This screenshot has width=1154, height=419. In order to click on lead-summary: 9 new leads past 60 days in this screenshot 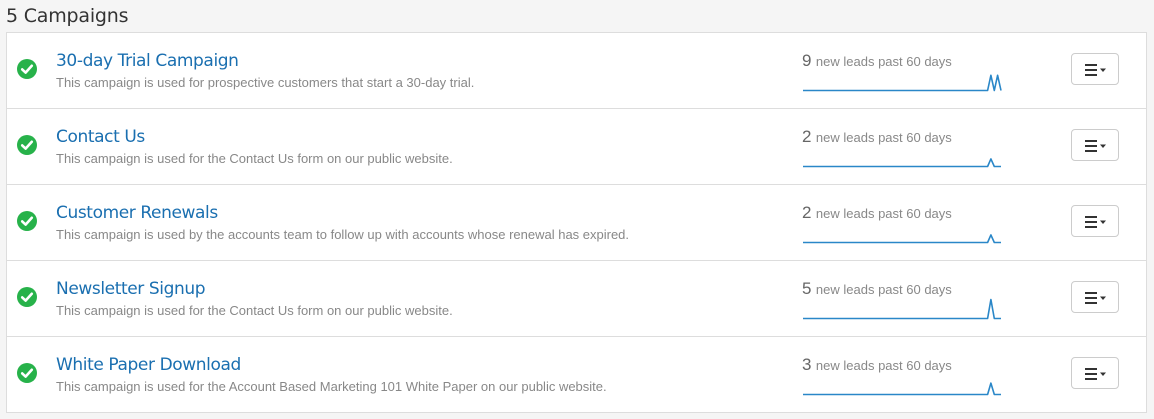, I will do `click(877, 61)`.